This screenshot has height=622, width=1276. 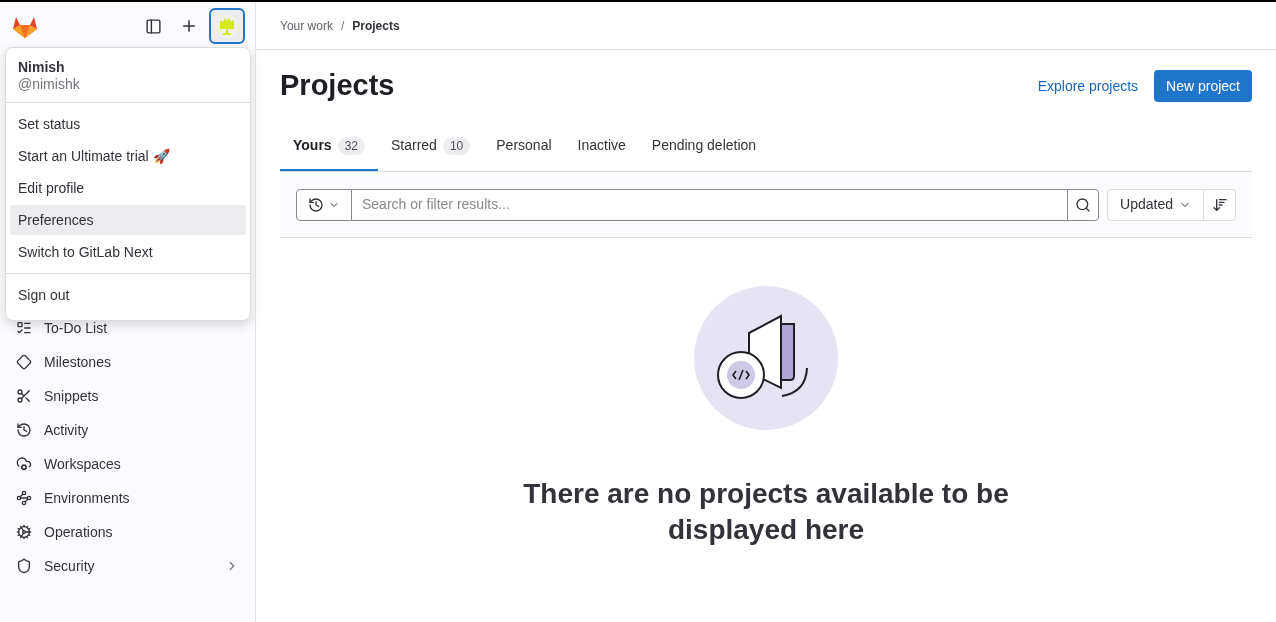 I want to click on sidebar-item: Operations, so click(x=127, y=532).